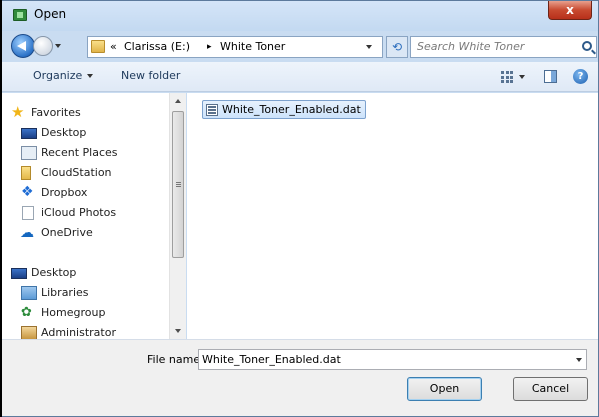 The height and width of the screenshot is (417, 599). Describe the element at coordinates (73, 312) in the screenshot. I see `nav-label: Homegroup` at that location.